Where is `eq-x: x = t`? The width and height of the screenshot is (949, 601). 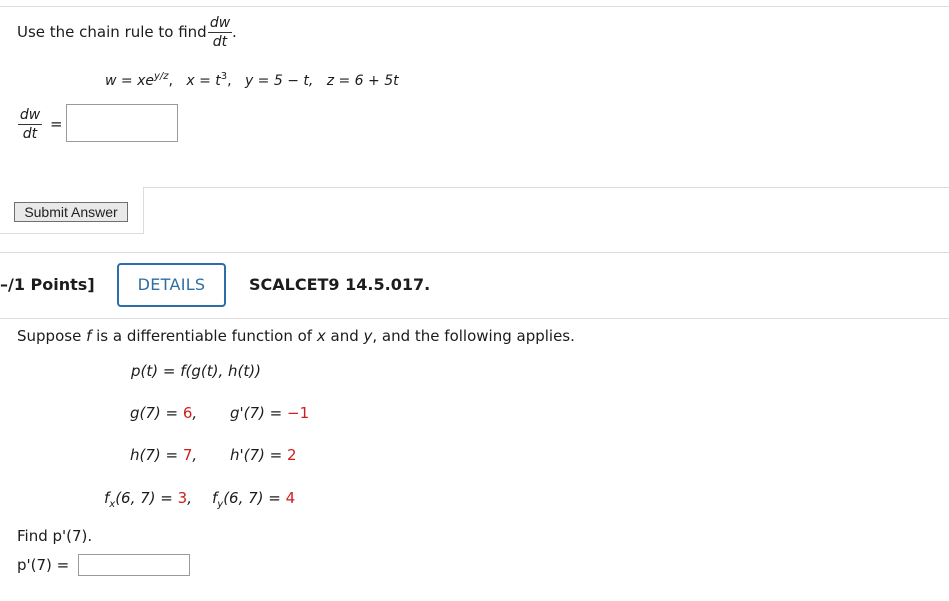 eq-x: x = t is located at coordinates (203, 81).